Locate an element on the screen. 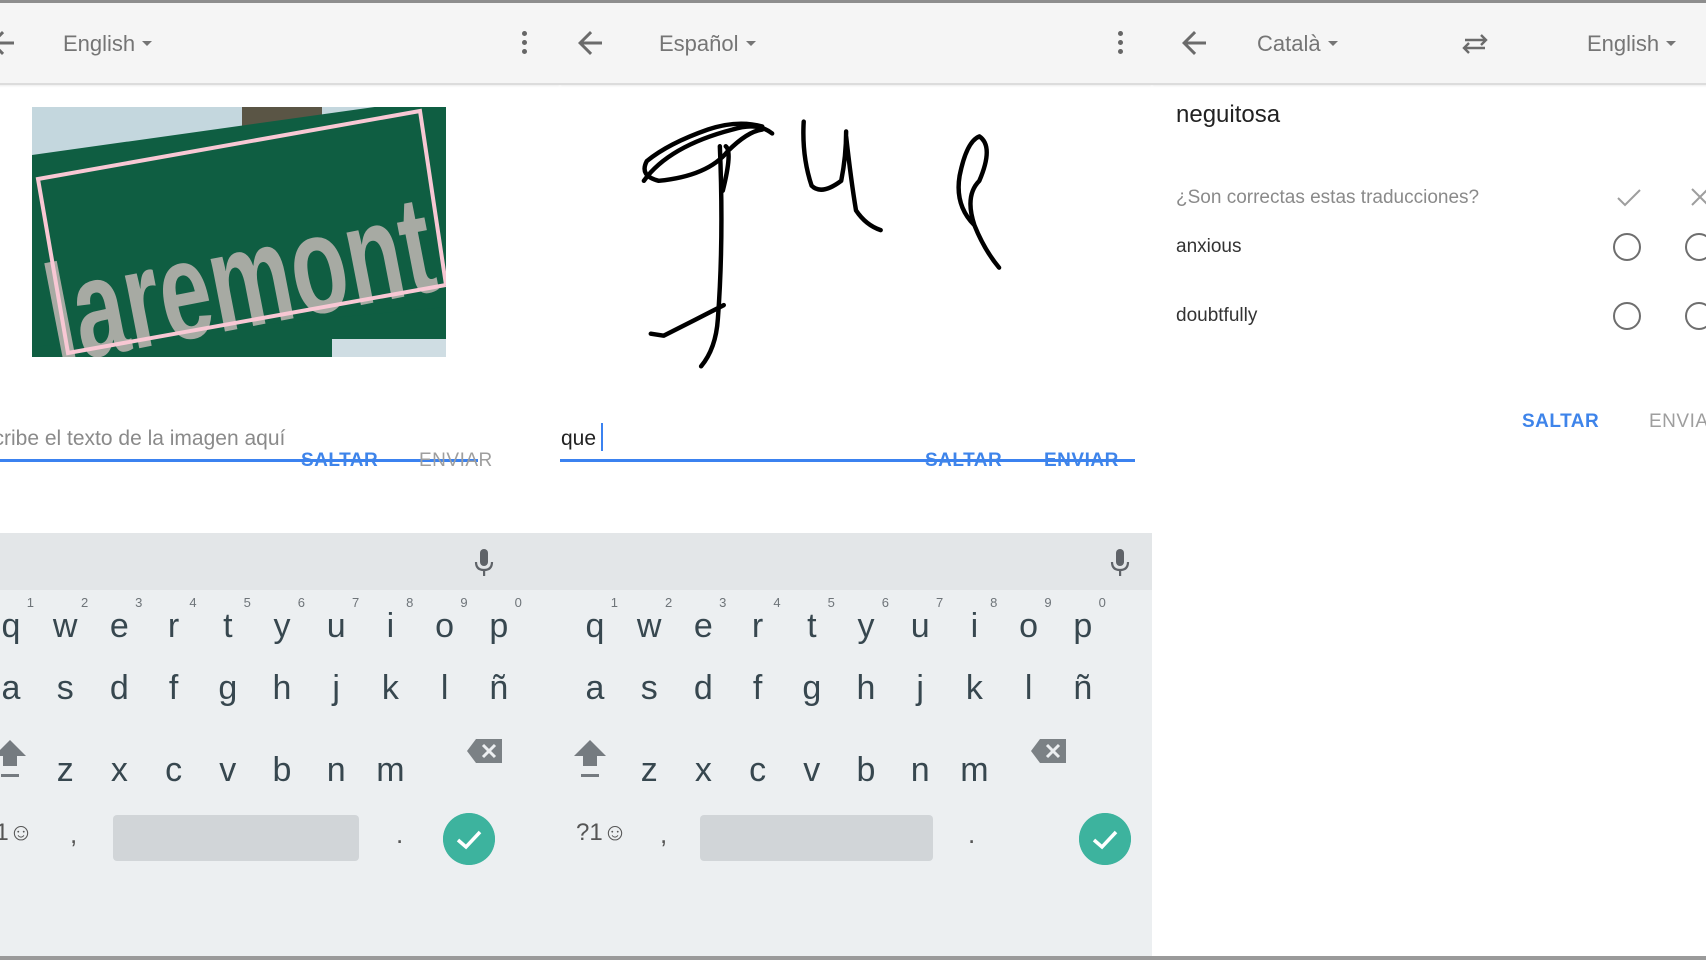 This screenshot has height=960, width=1706. key-label: w is located at coordinates (65, 626).